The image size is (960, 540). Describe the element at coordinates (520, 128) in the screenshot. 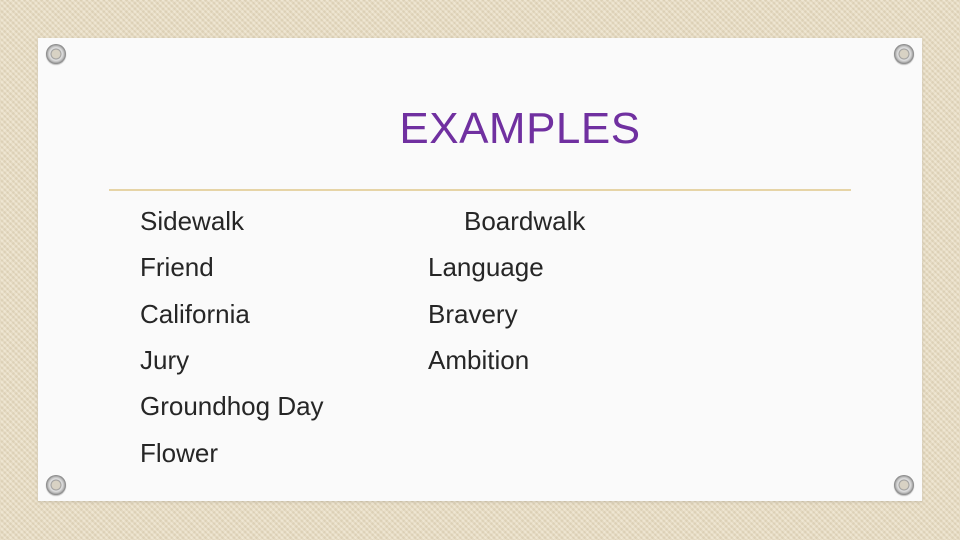

I see `slide-title: EXAMPLES` at that location.